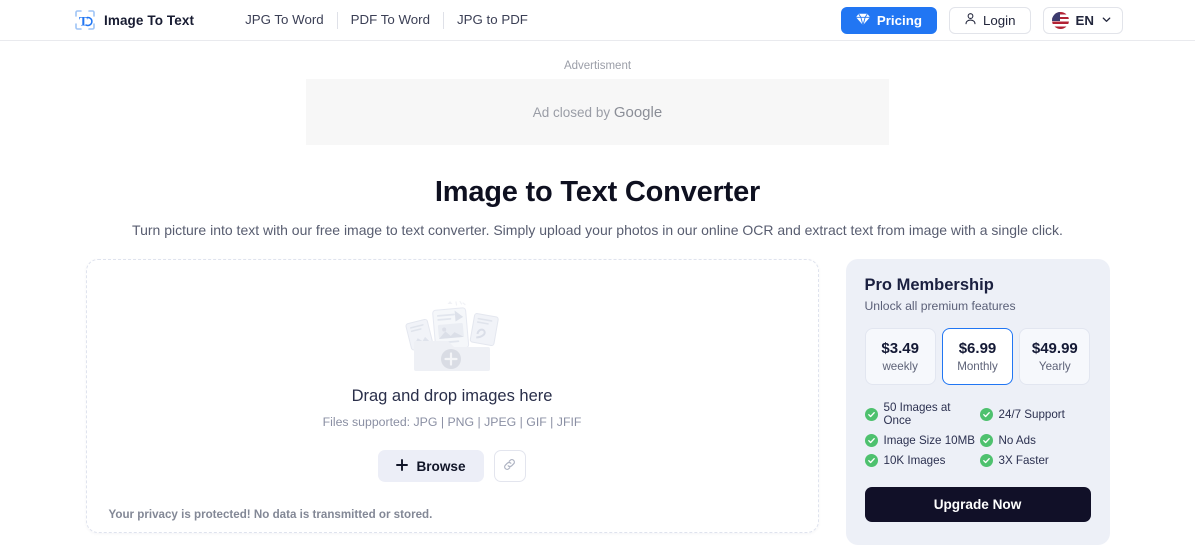 The width and height of the screenshot is (1195, 553). I want to click on advertisement-slot: Ad closed by Google, so click(597, 112).